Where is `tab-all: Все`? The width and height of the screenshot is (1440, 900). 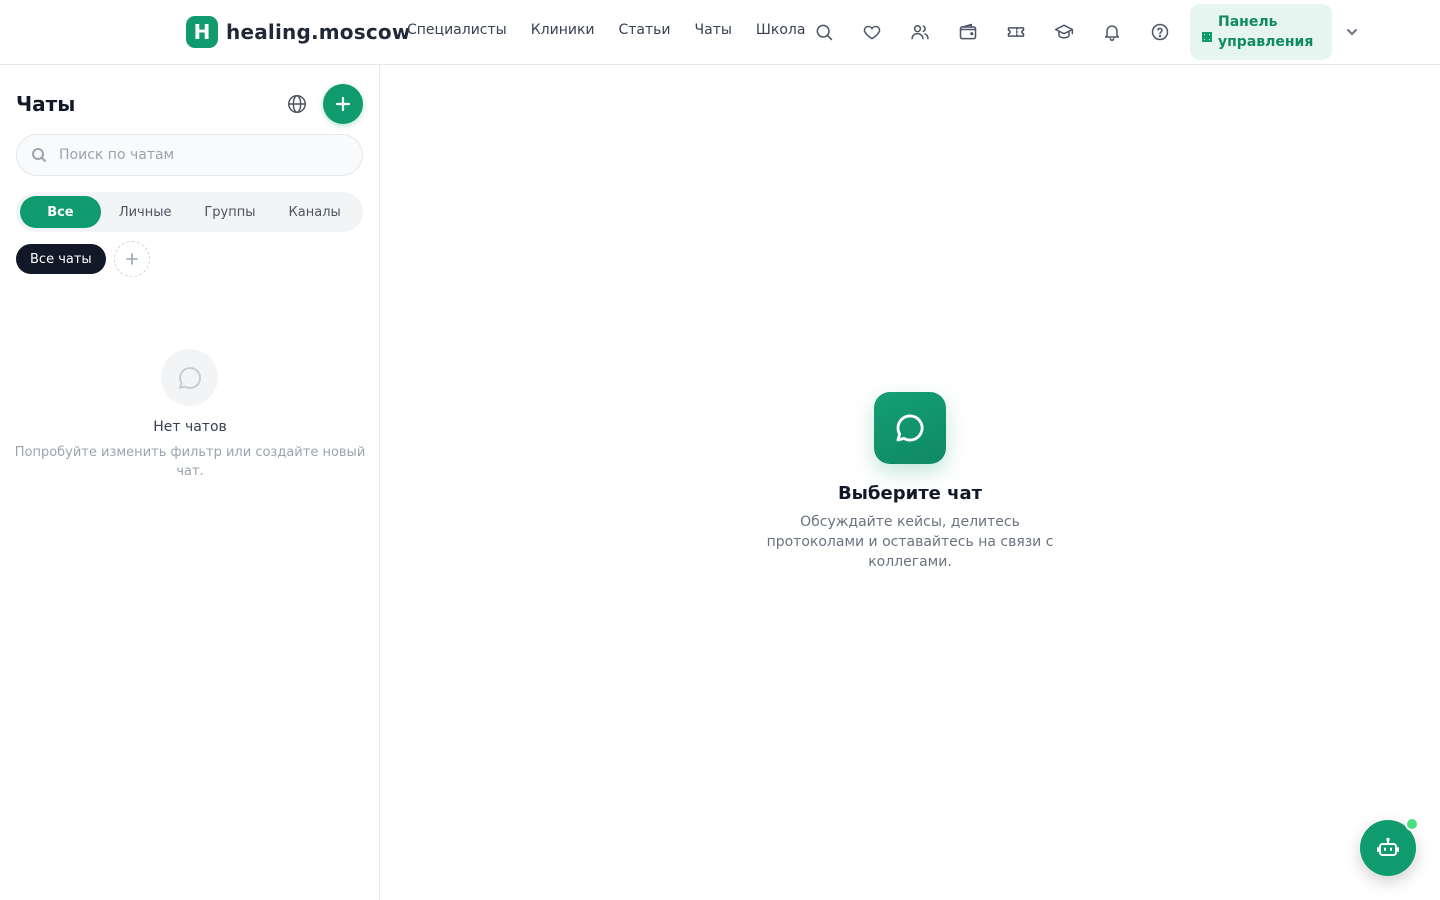 tab-all: Все is located at coordinates (60, 212).